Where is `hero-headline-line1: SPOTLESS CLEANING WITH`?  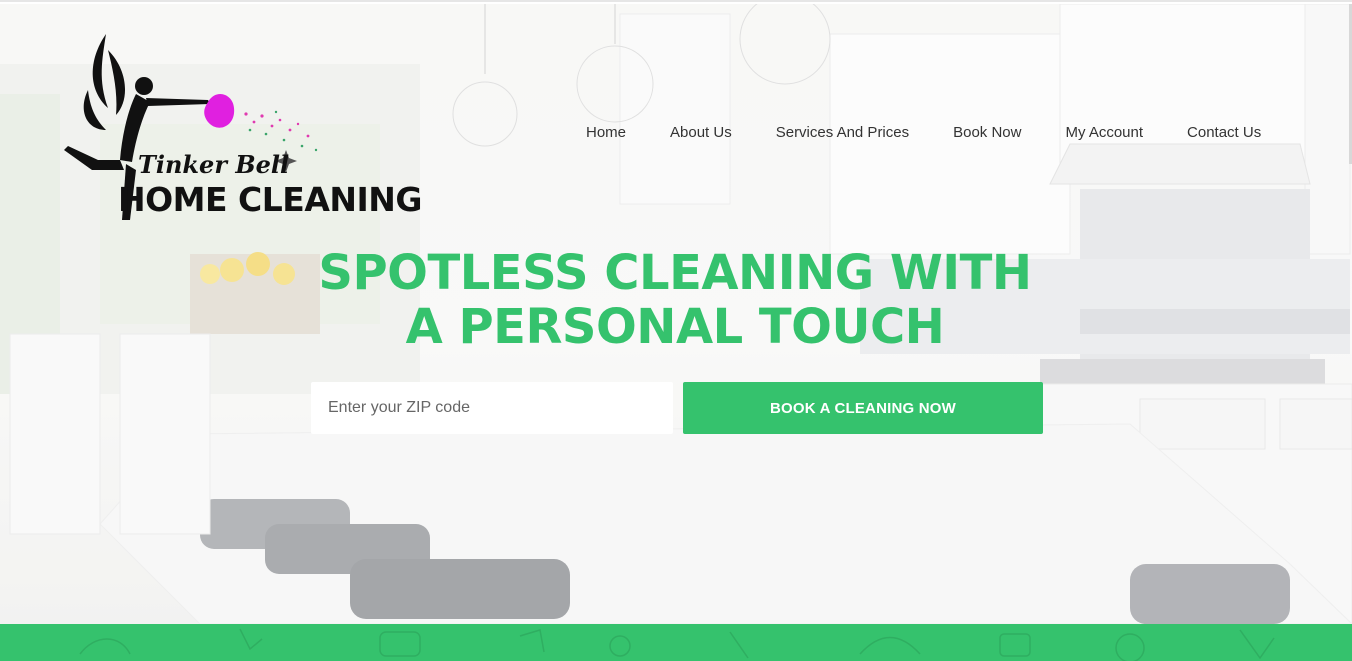 hero-headline-line1: SPOTLESS CLEANING WITH is located at coordinates (675, 273).